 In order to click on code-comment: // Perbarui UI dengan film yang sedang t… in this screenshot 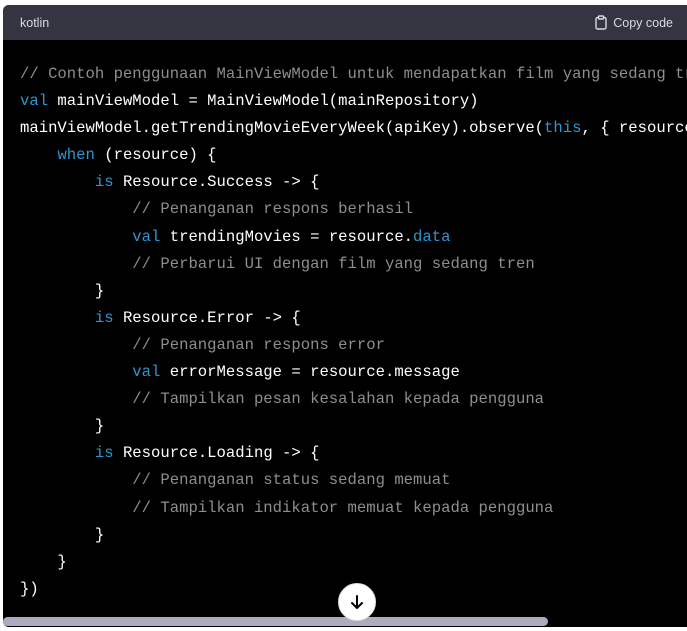, I will do `click(333, 263)`.